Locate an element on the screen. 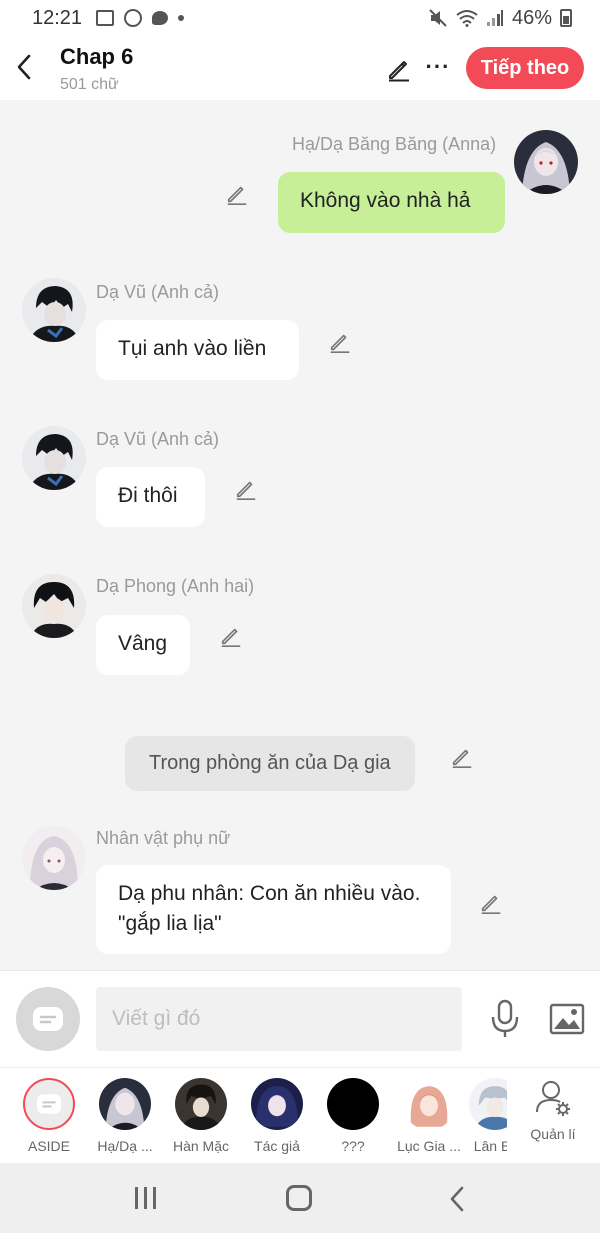 This screenshot has height=1233, width=600. more-notifications-icon is located at coordinates (181, 18).